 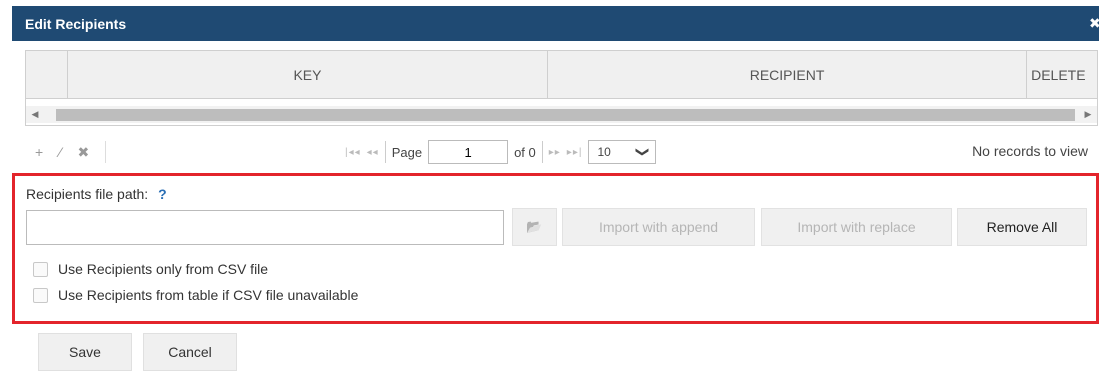 What do you see at coordinates (40, 269) in the screenshot?
I see `csv-only-checkbox` at bounding box center [40, 269].